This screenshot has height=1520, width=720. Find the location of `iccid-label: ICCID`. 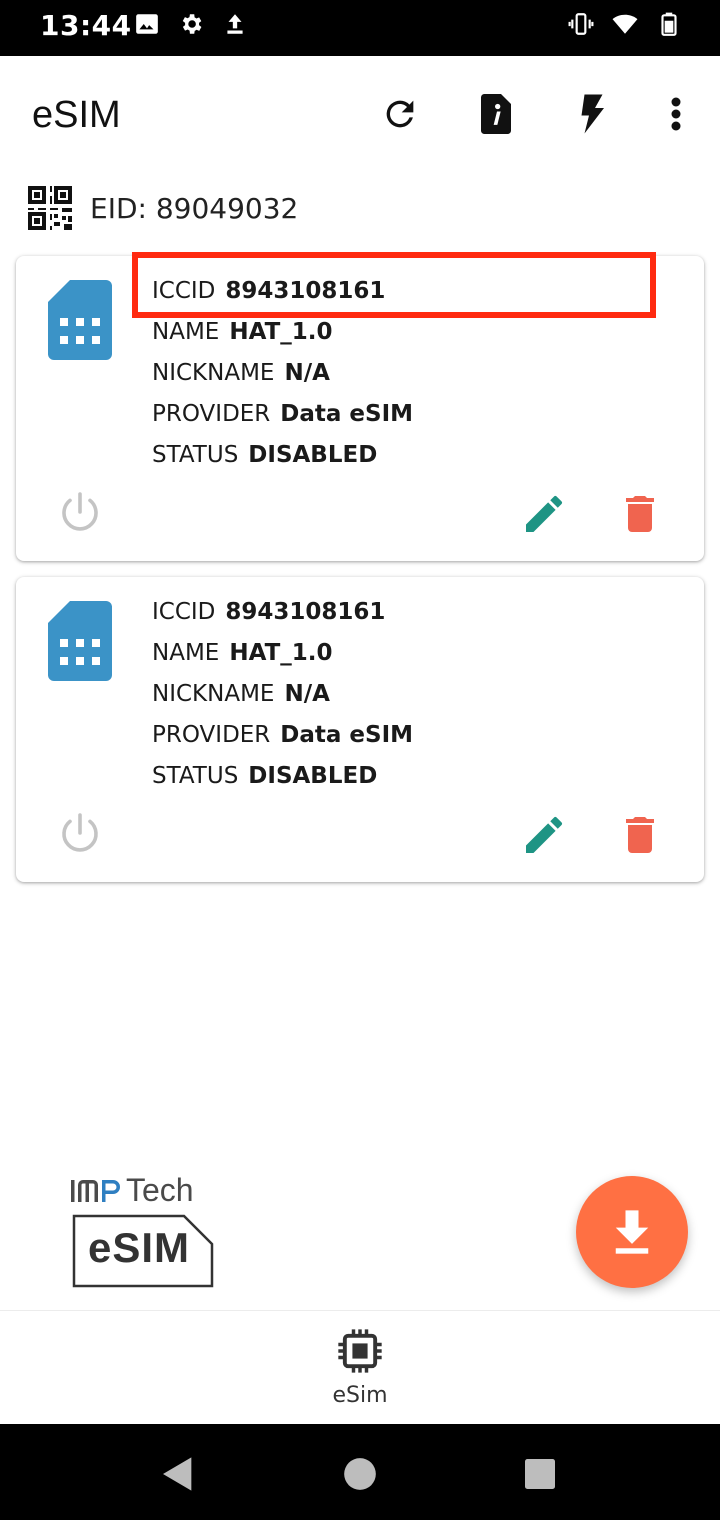

iccid-label: ICCID is located at coordinates (184, 611).